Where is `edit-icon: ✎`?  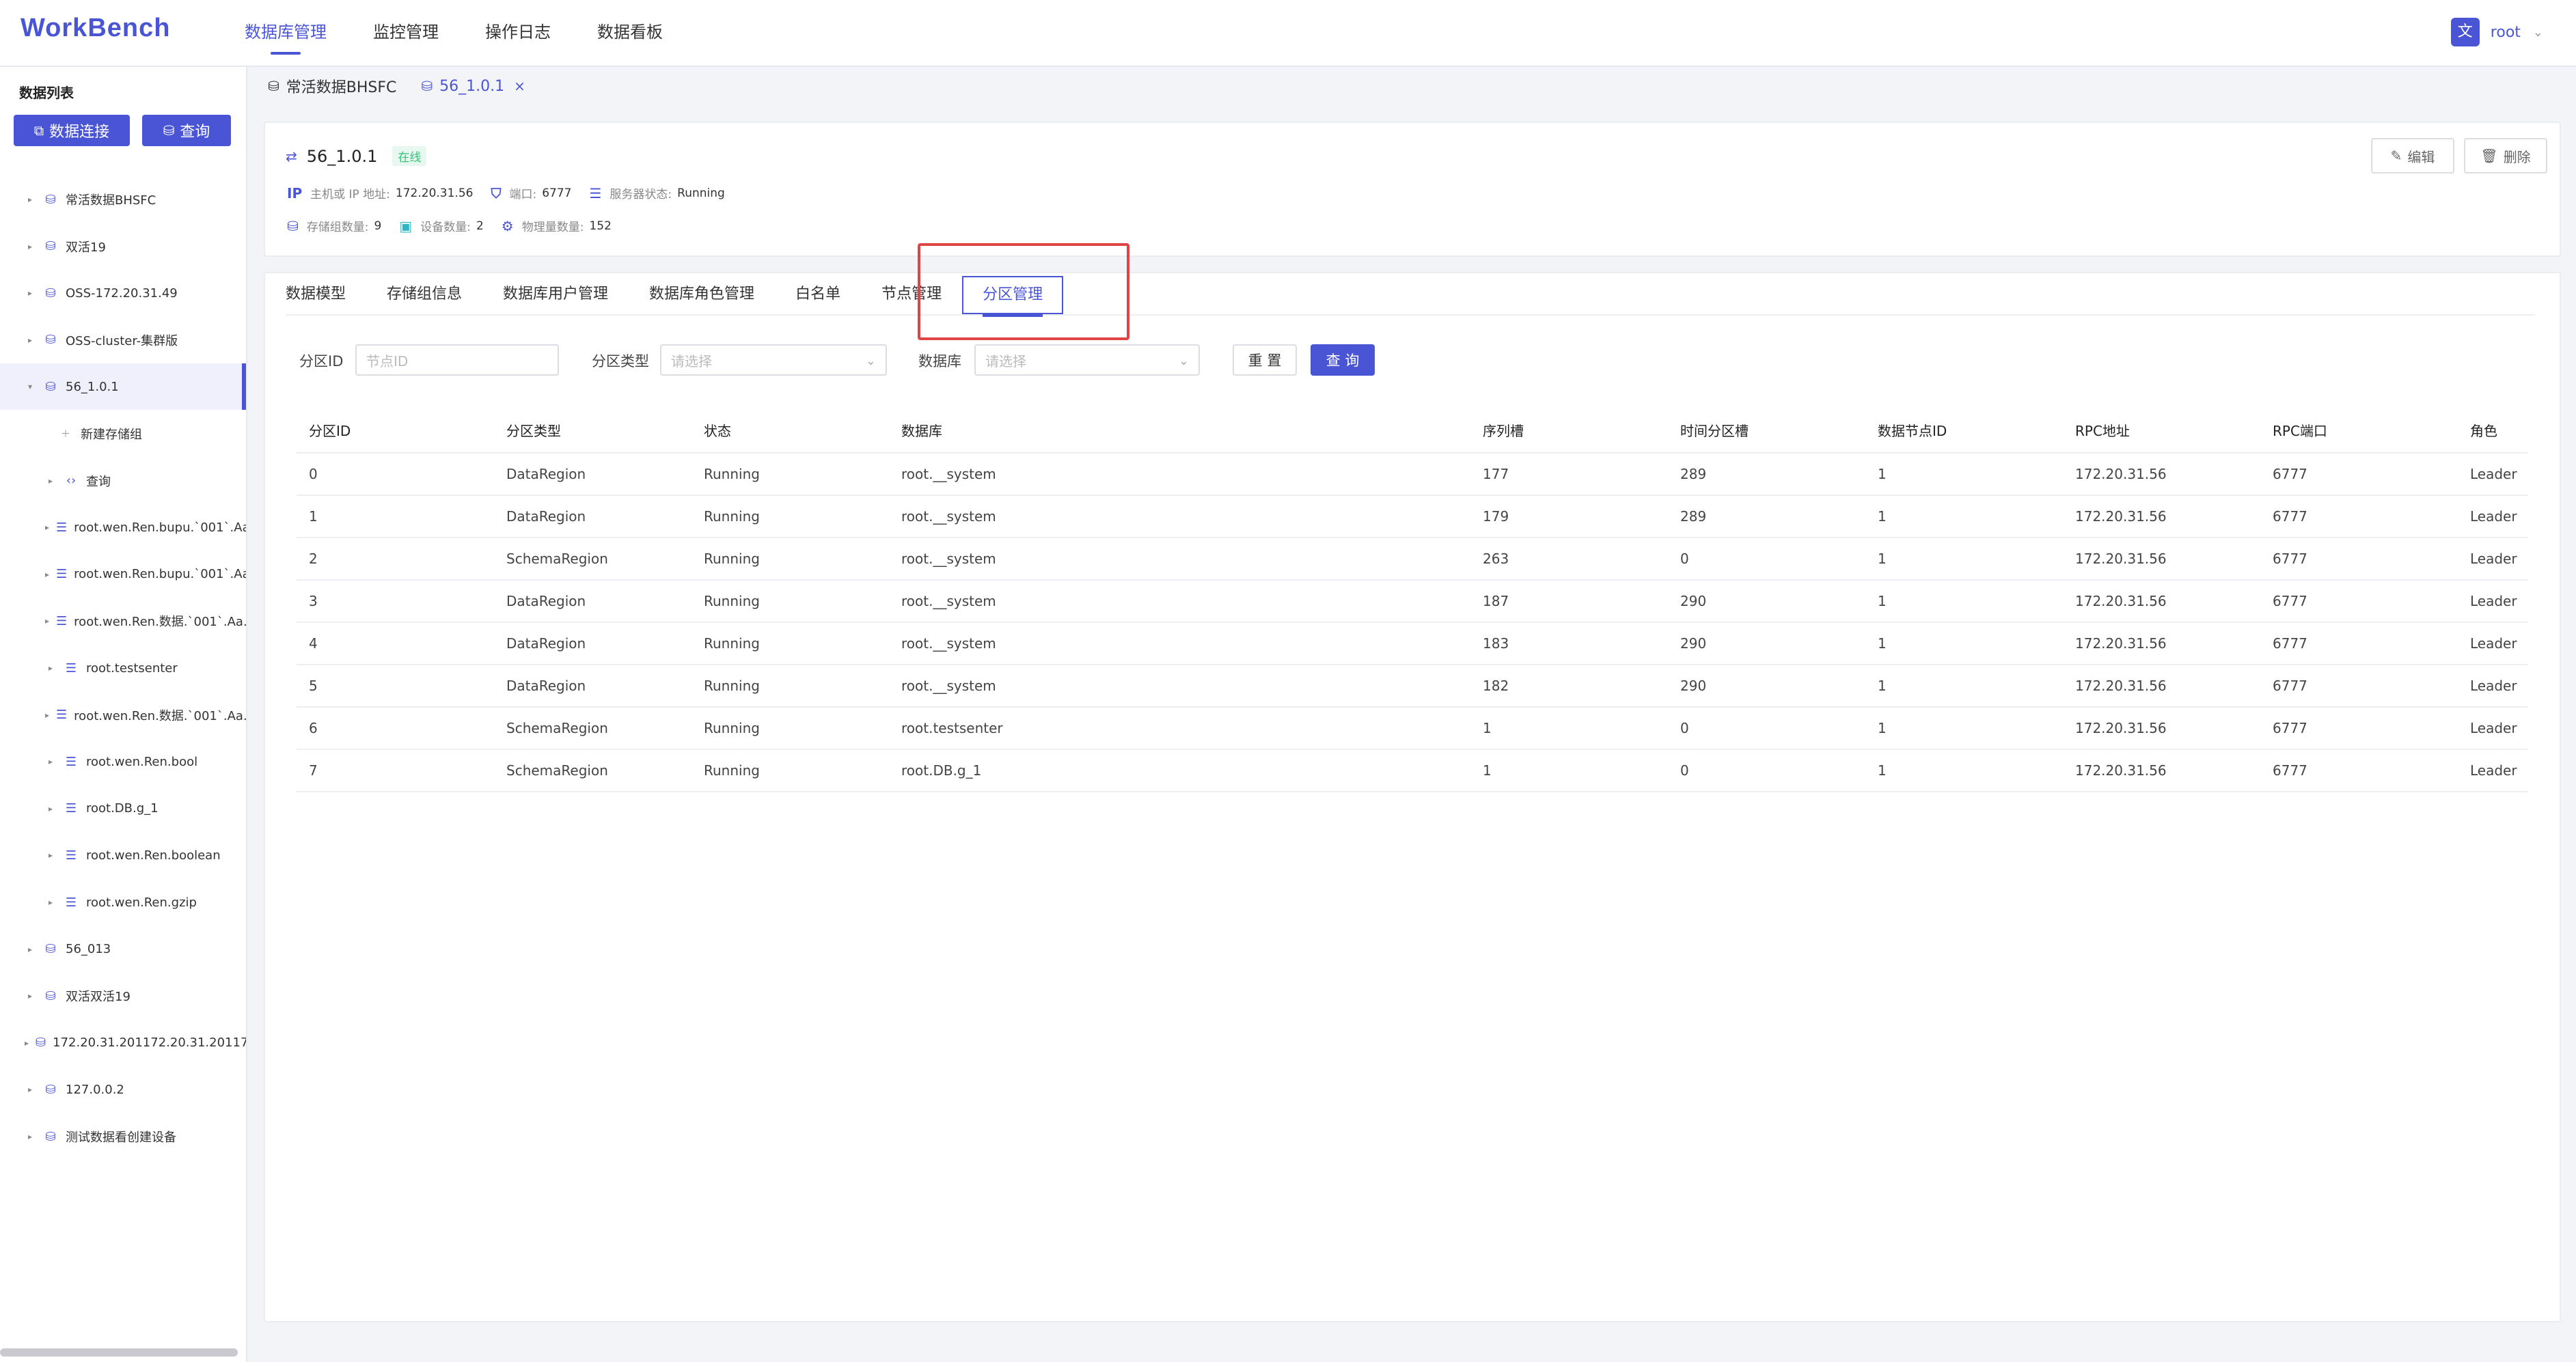 edit-icon: ✎ is located at coordinates (2396, 156).